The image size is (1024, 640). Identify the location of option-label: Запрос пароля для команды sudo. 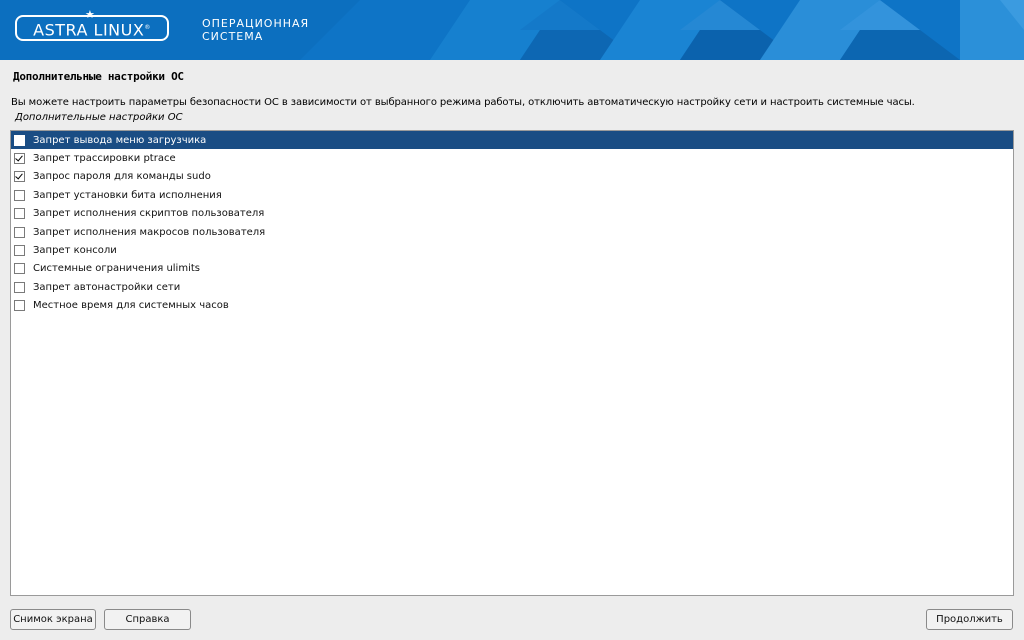
(122, 177).